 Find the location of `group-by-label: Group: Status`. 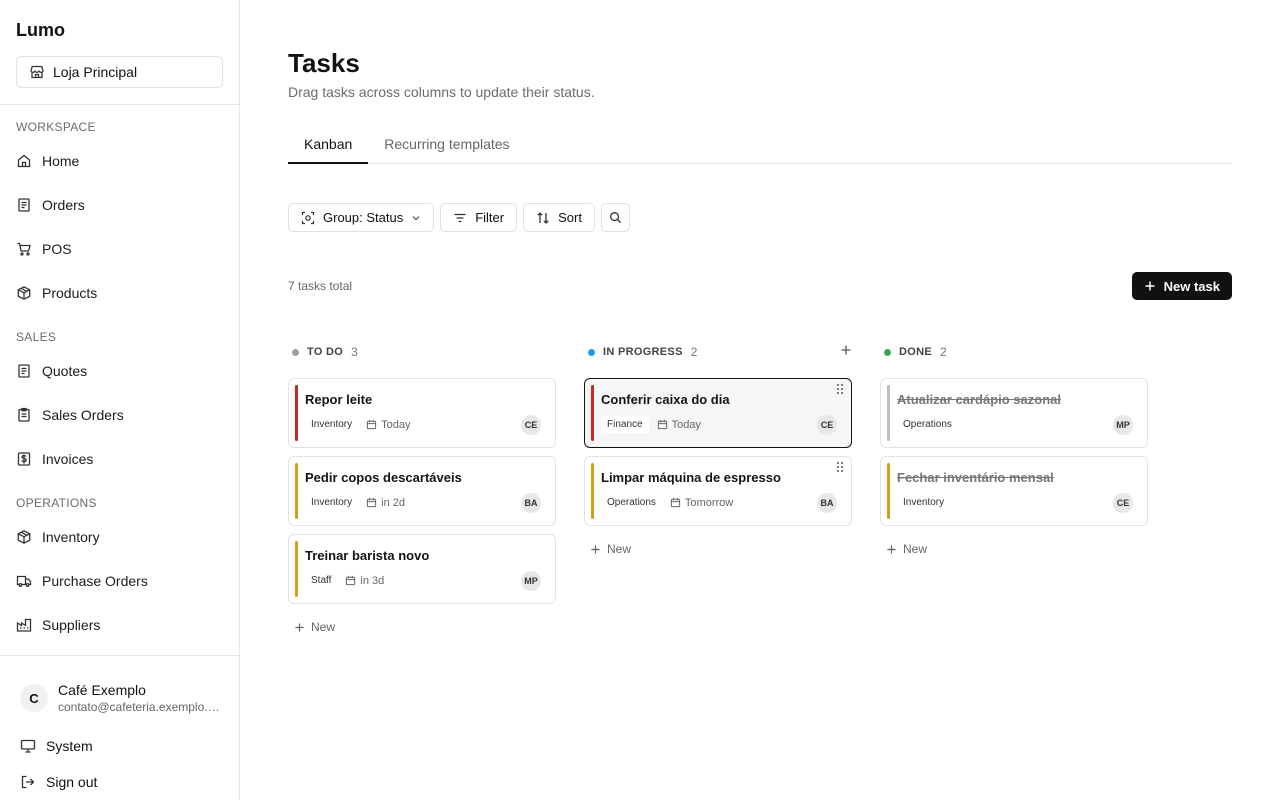

group-by-label: Group: Status is located at coordinates (363, 217).